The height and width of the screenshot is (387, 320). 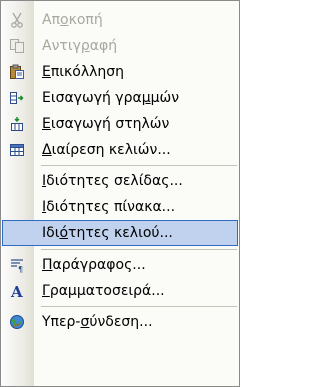 What do you see at coordinates (17, 20) in the screenshot?
I see `scissors-icon` at bounding box center [17, 20].